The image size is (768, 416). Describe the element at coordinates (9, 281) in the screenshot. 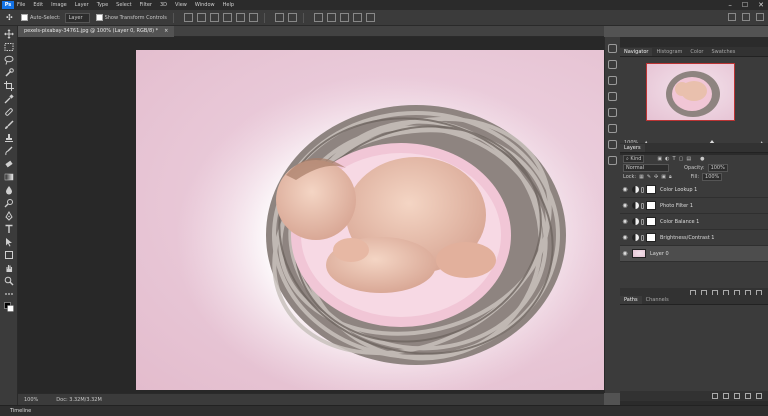

I see `zoom-icon` at that location.